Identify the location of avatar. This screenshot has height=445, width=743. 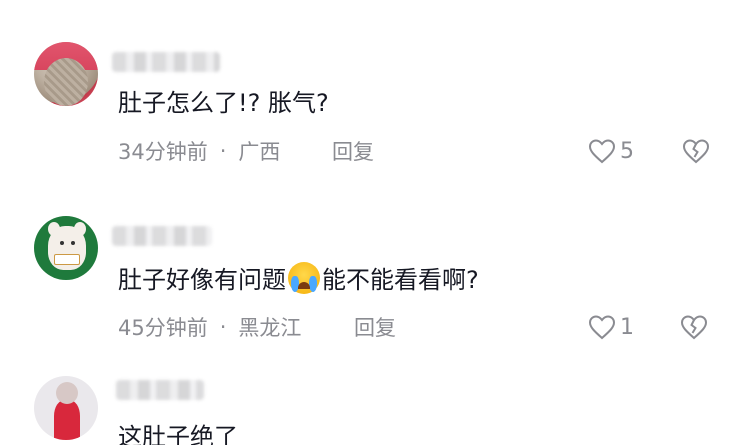
(66, 408).